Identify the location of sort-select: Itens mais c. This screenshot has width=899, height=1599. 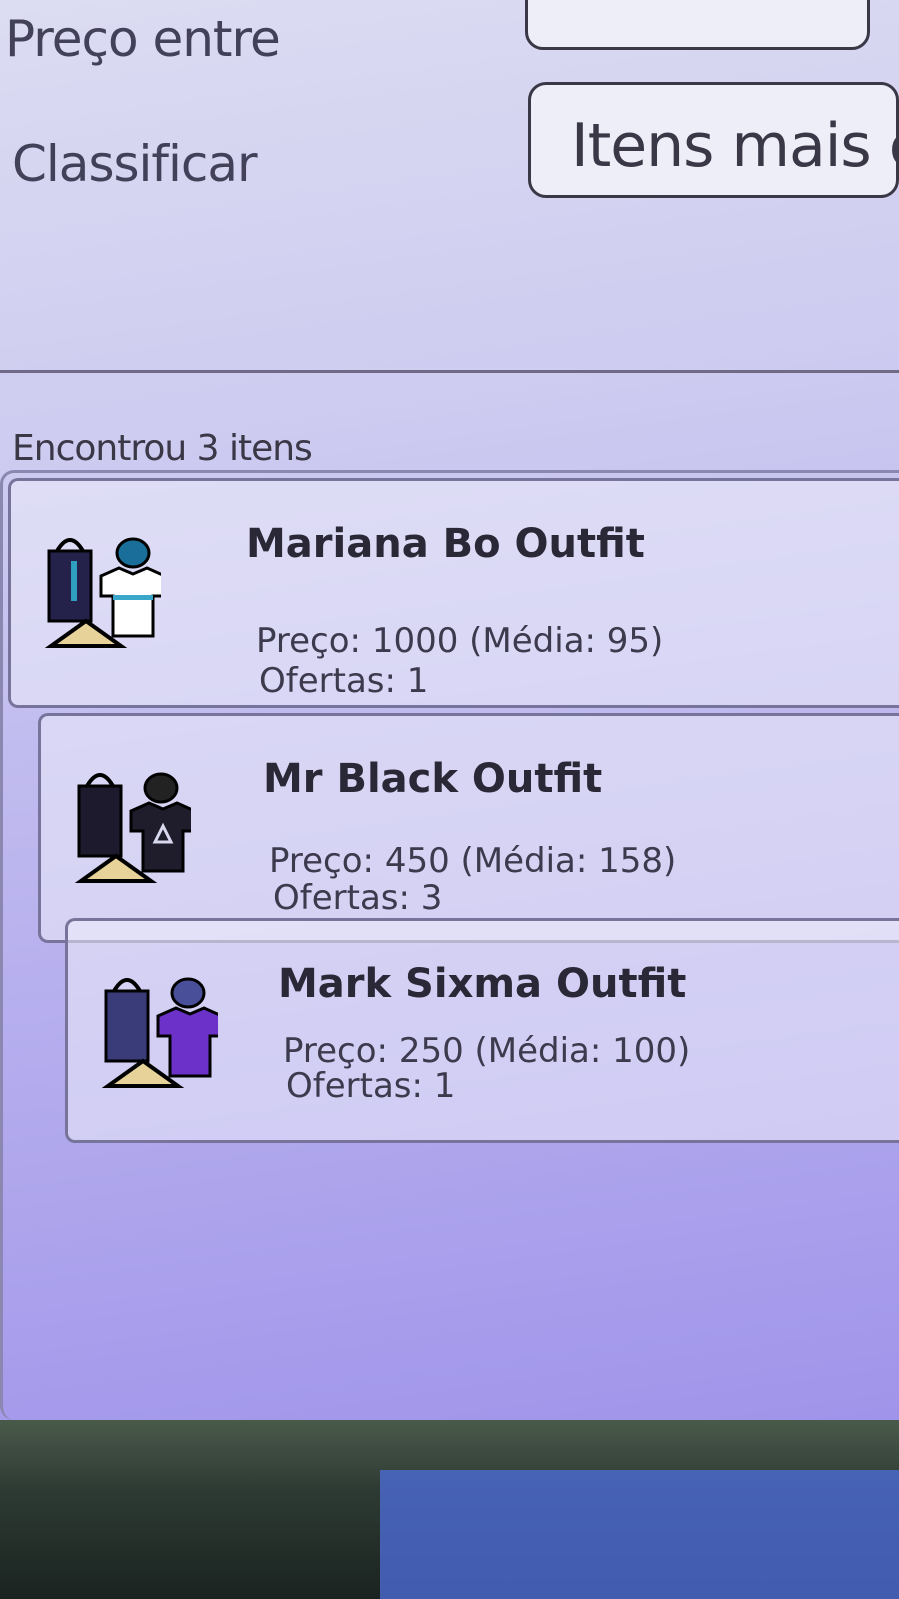
(713, 140).